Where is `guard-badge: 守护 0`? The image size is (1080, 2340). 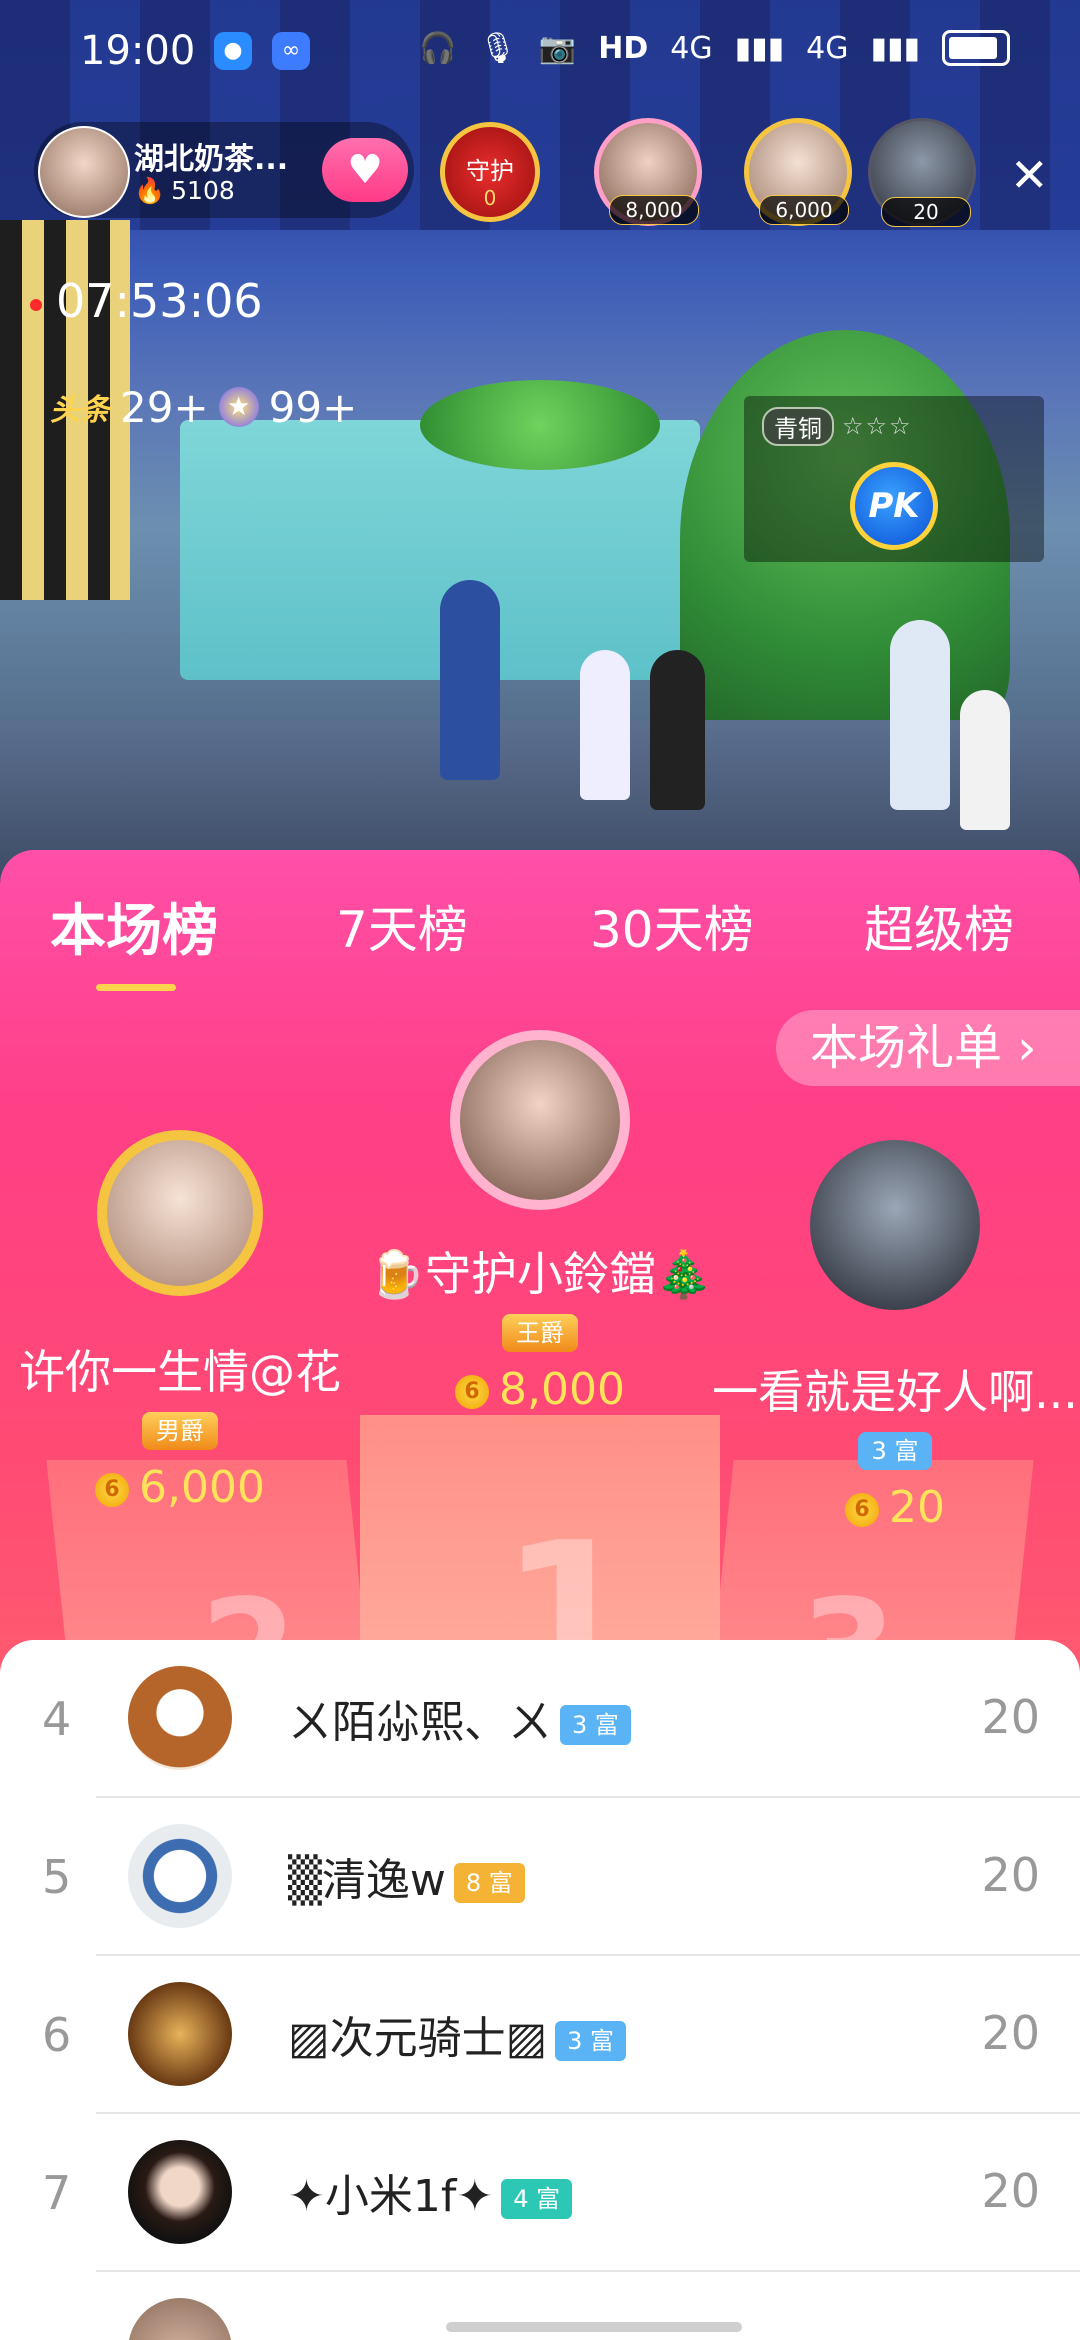 guard-badge: 守护 0 is located at coordinates (490, 172).